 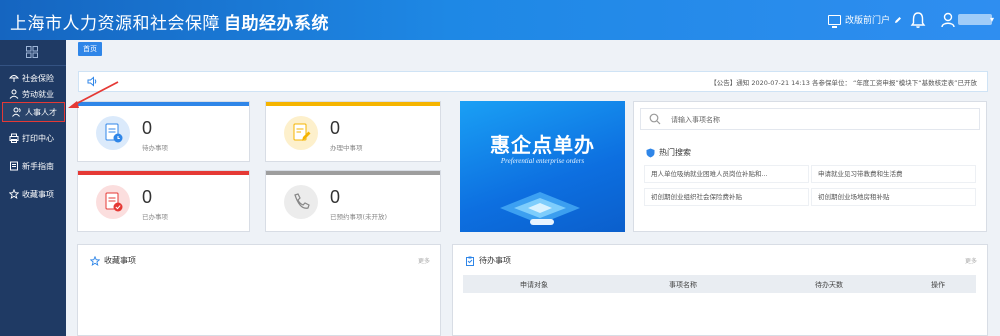 I want to click on speaker-icon, so click(x=92, y=81).